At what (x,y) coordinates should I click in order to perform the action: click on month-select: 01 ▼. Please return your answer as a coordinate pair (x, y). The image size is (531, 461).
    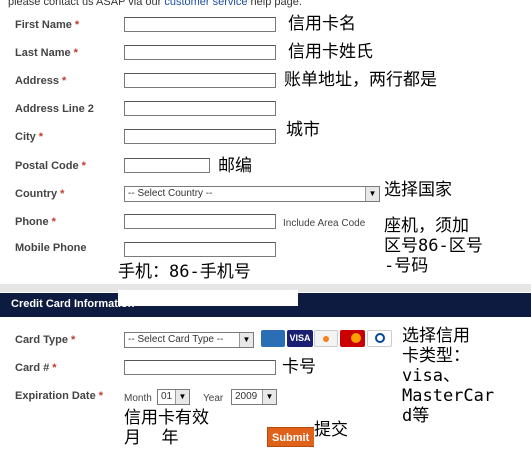
    Looking at the image, I should click on (173, 397).